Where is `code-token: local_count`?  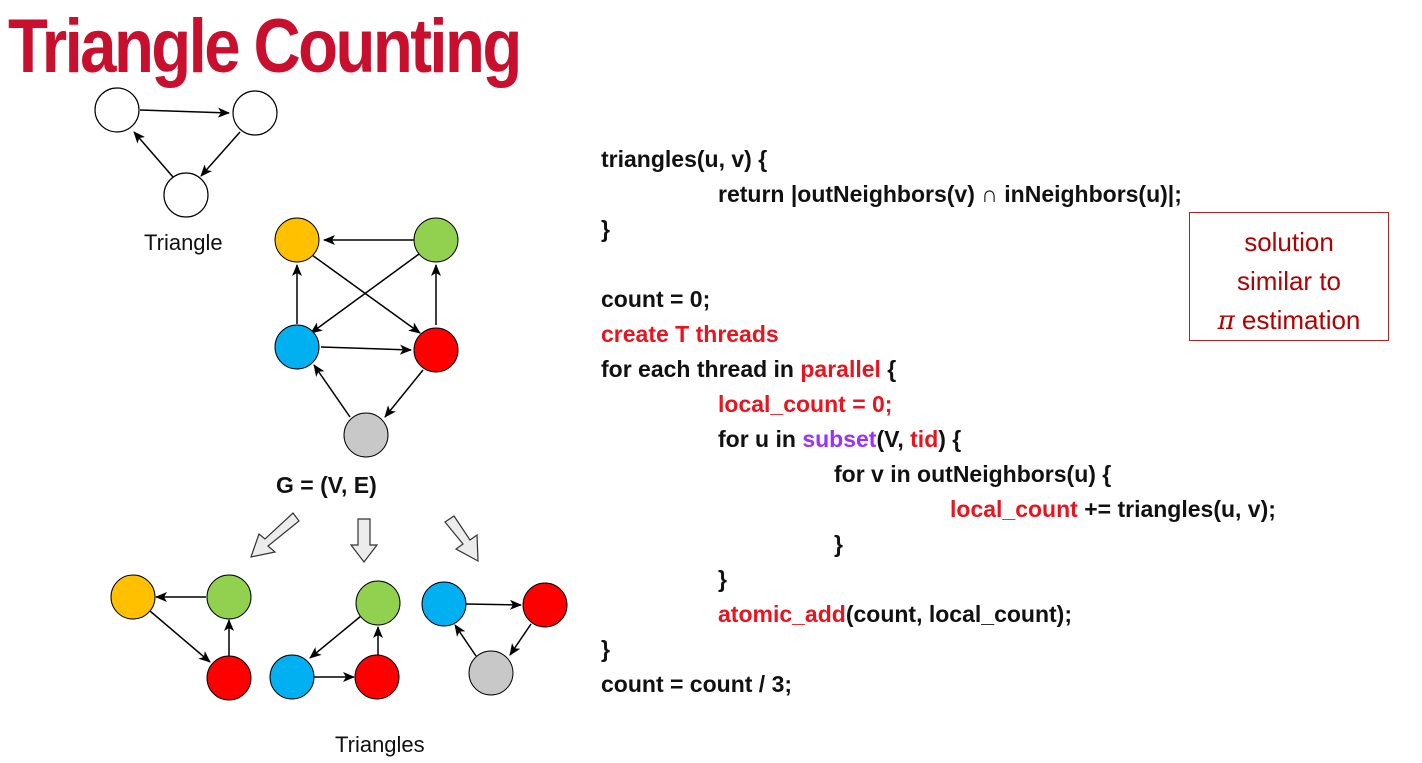 code-token: local_count is located at coordinates (1014, 509).